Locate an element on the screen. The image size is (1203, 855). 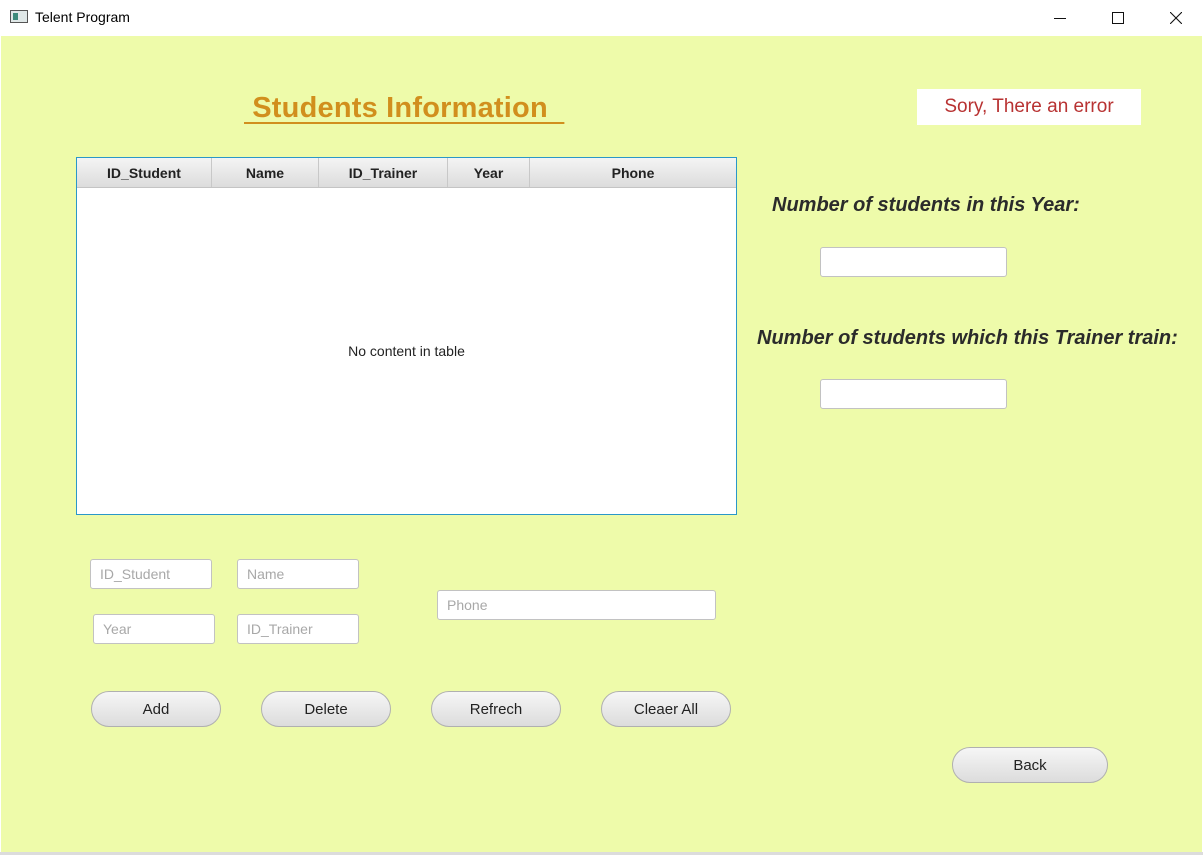
students-per-year-label: Number of students in this Year: is located at coordinates (926, 205).